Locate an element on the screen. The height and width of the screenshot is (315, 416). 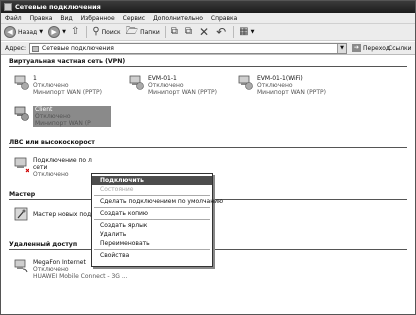
copy-to-button: ⧉ is located at coordinates (189, 32).